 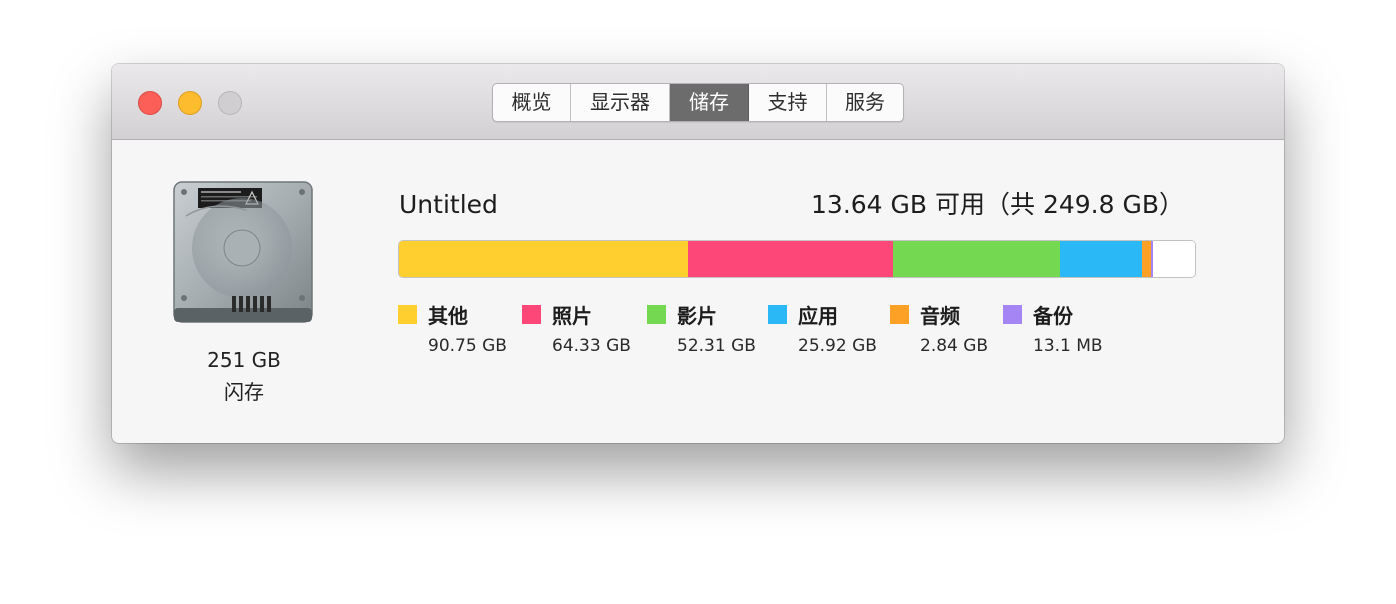 I want to click on tab-bar: 概览 显示器 储存 支持 服务, so click(x=698, y=102).